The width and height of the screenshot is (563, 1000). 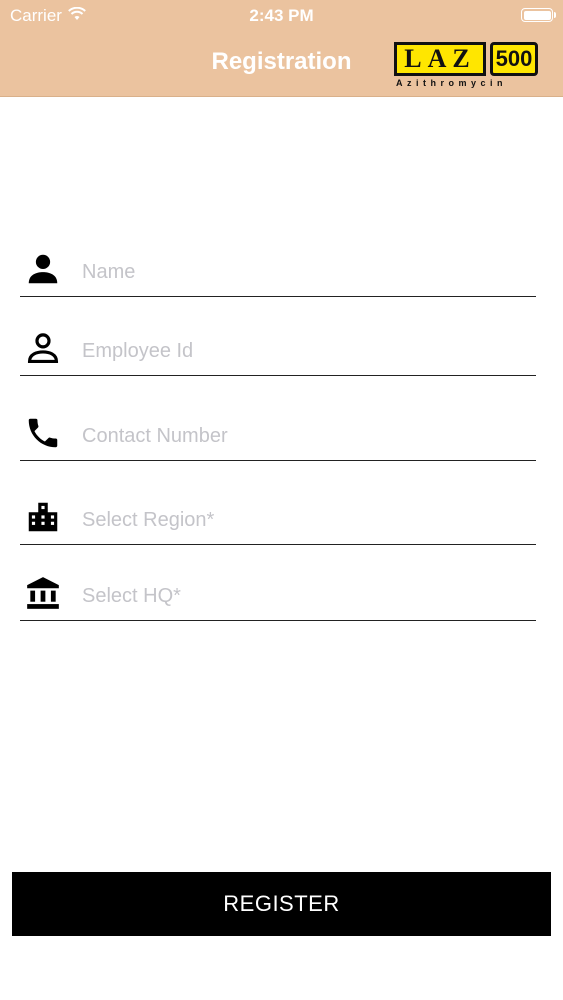 What do you see at coordinates (452, 83) in the screenshot?
I see `logo-subtitle: Azithromycin` at bounding box center [452, 83].